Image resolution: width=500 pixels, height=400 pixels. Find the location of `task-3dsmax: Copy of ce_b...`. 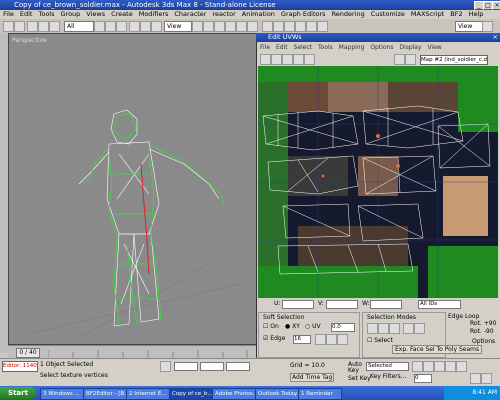

task-3dsmax: Copy of ce_b... is located at coordinates (191, 394).